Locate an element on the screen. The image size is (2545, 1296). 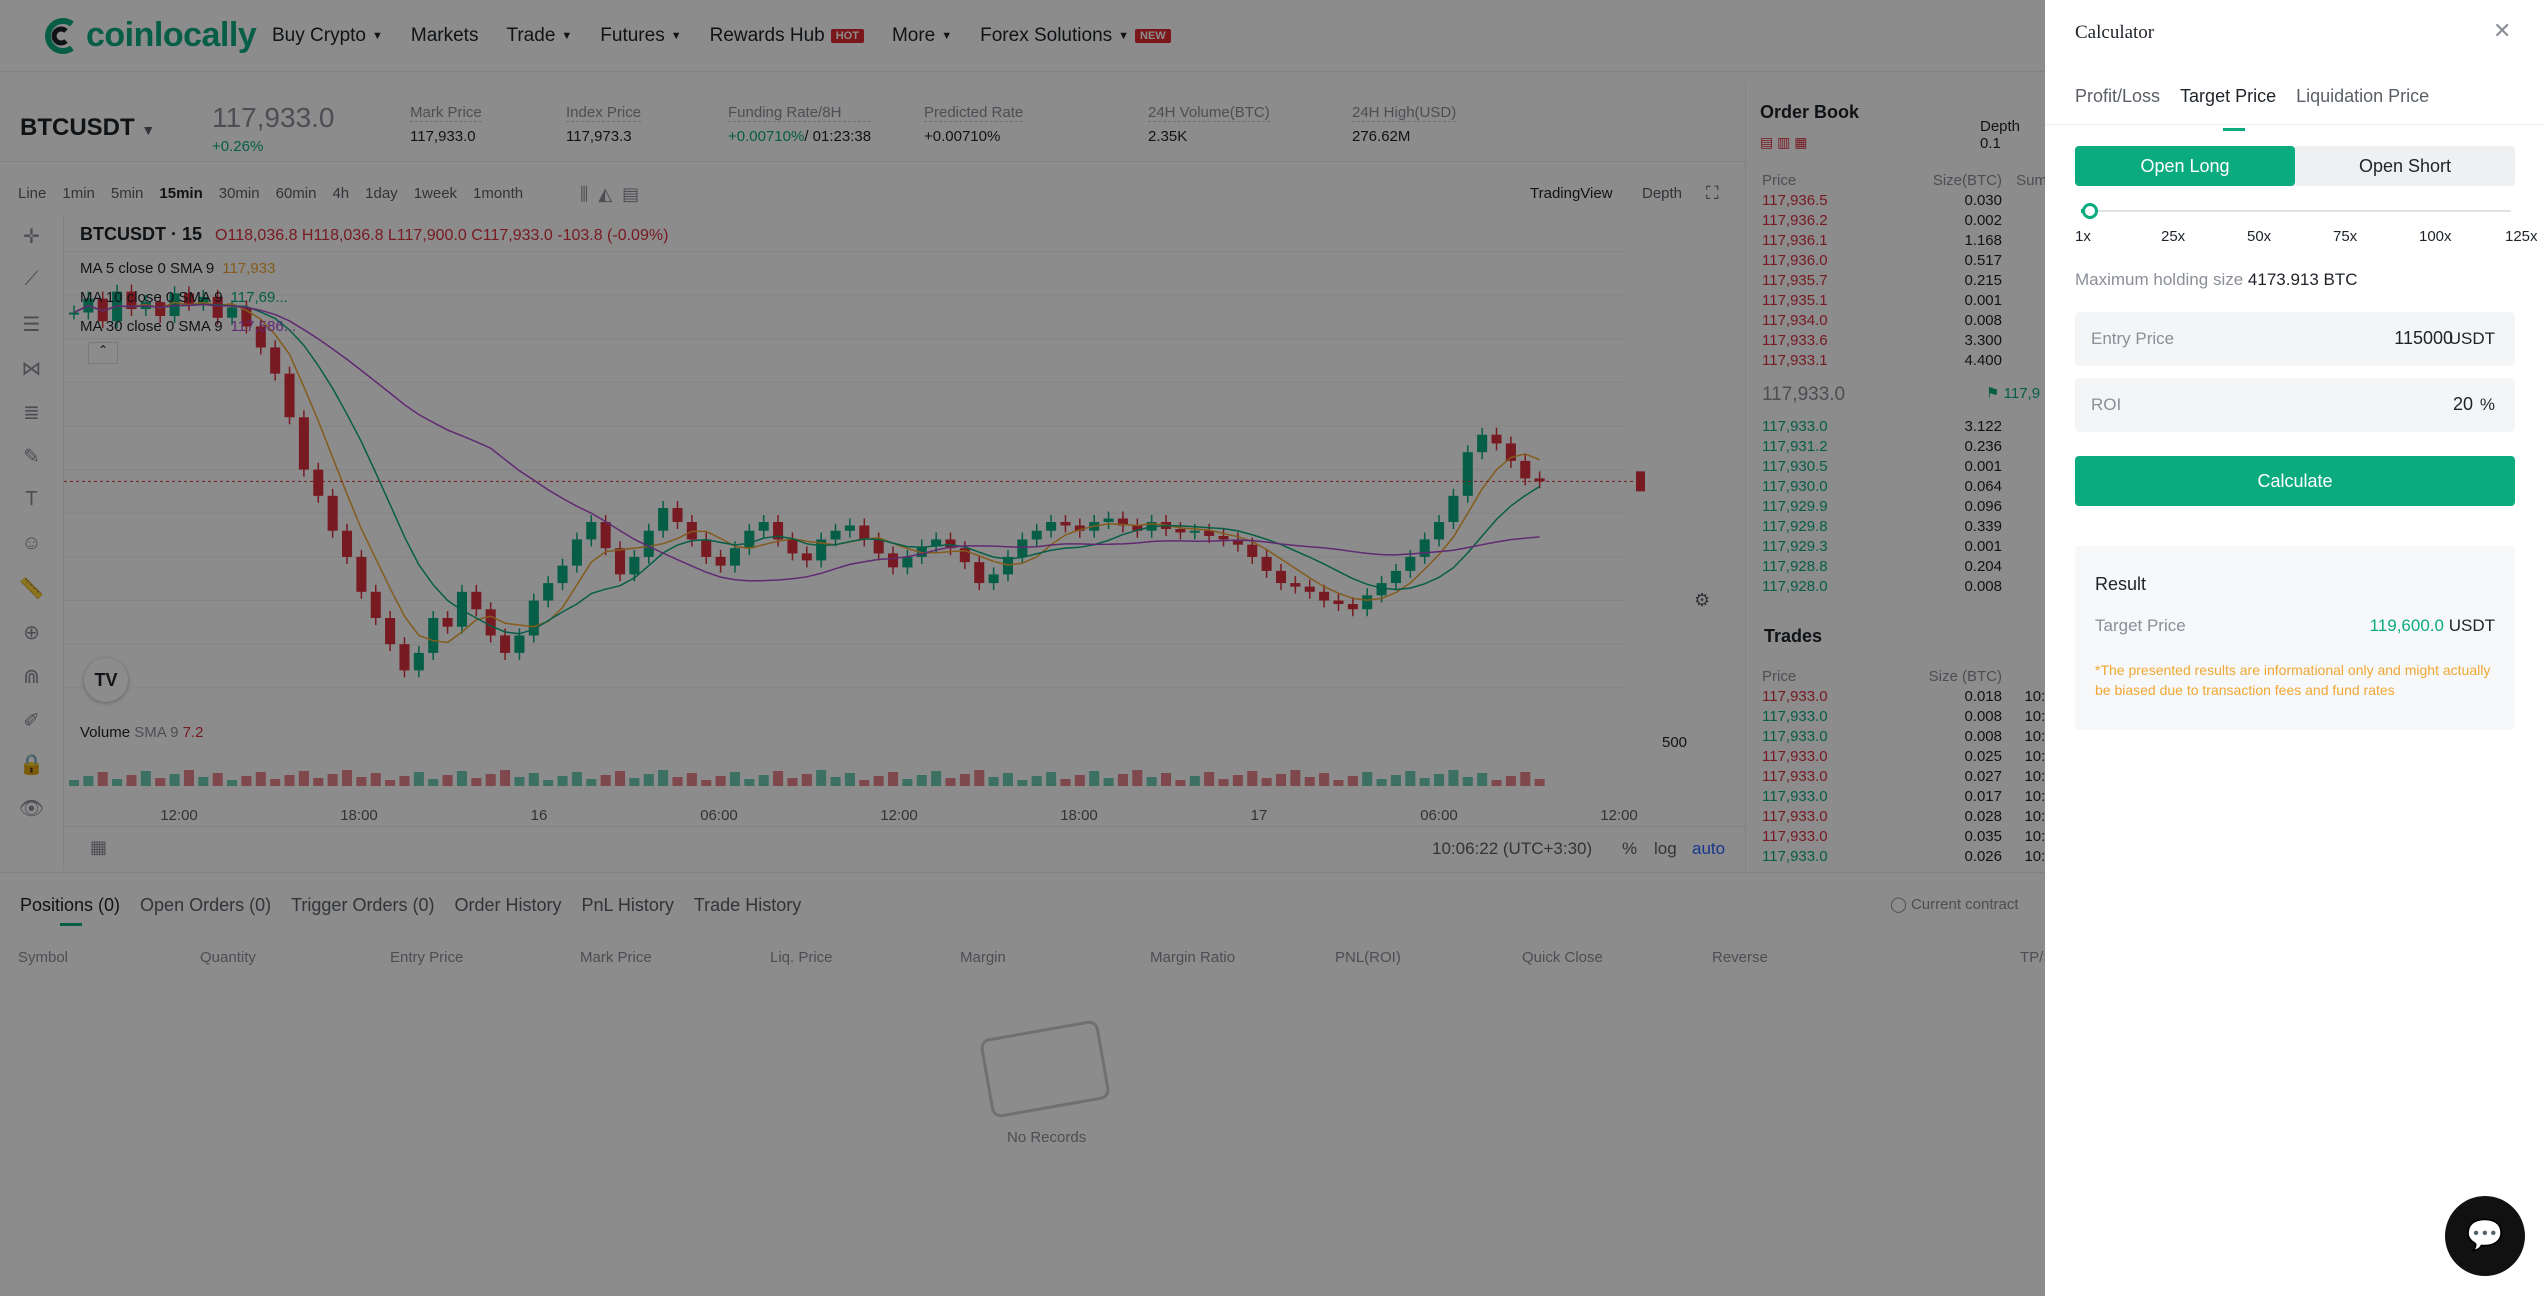
leverage-mark: 125x is located at coordinates (2521, 236).